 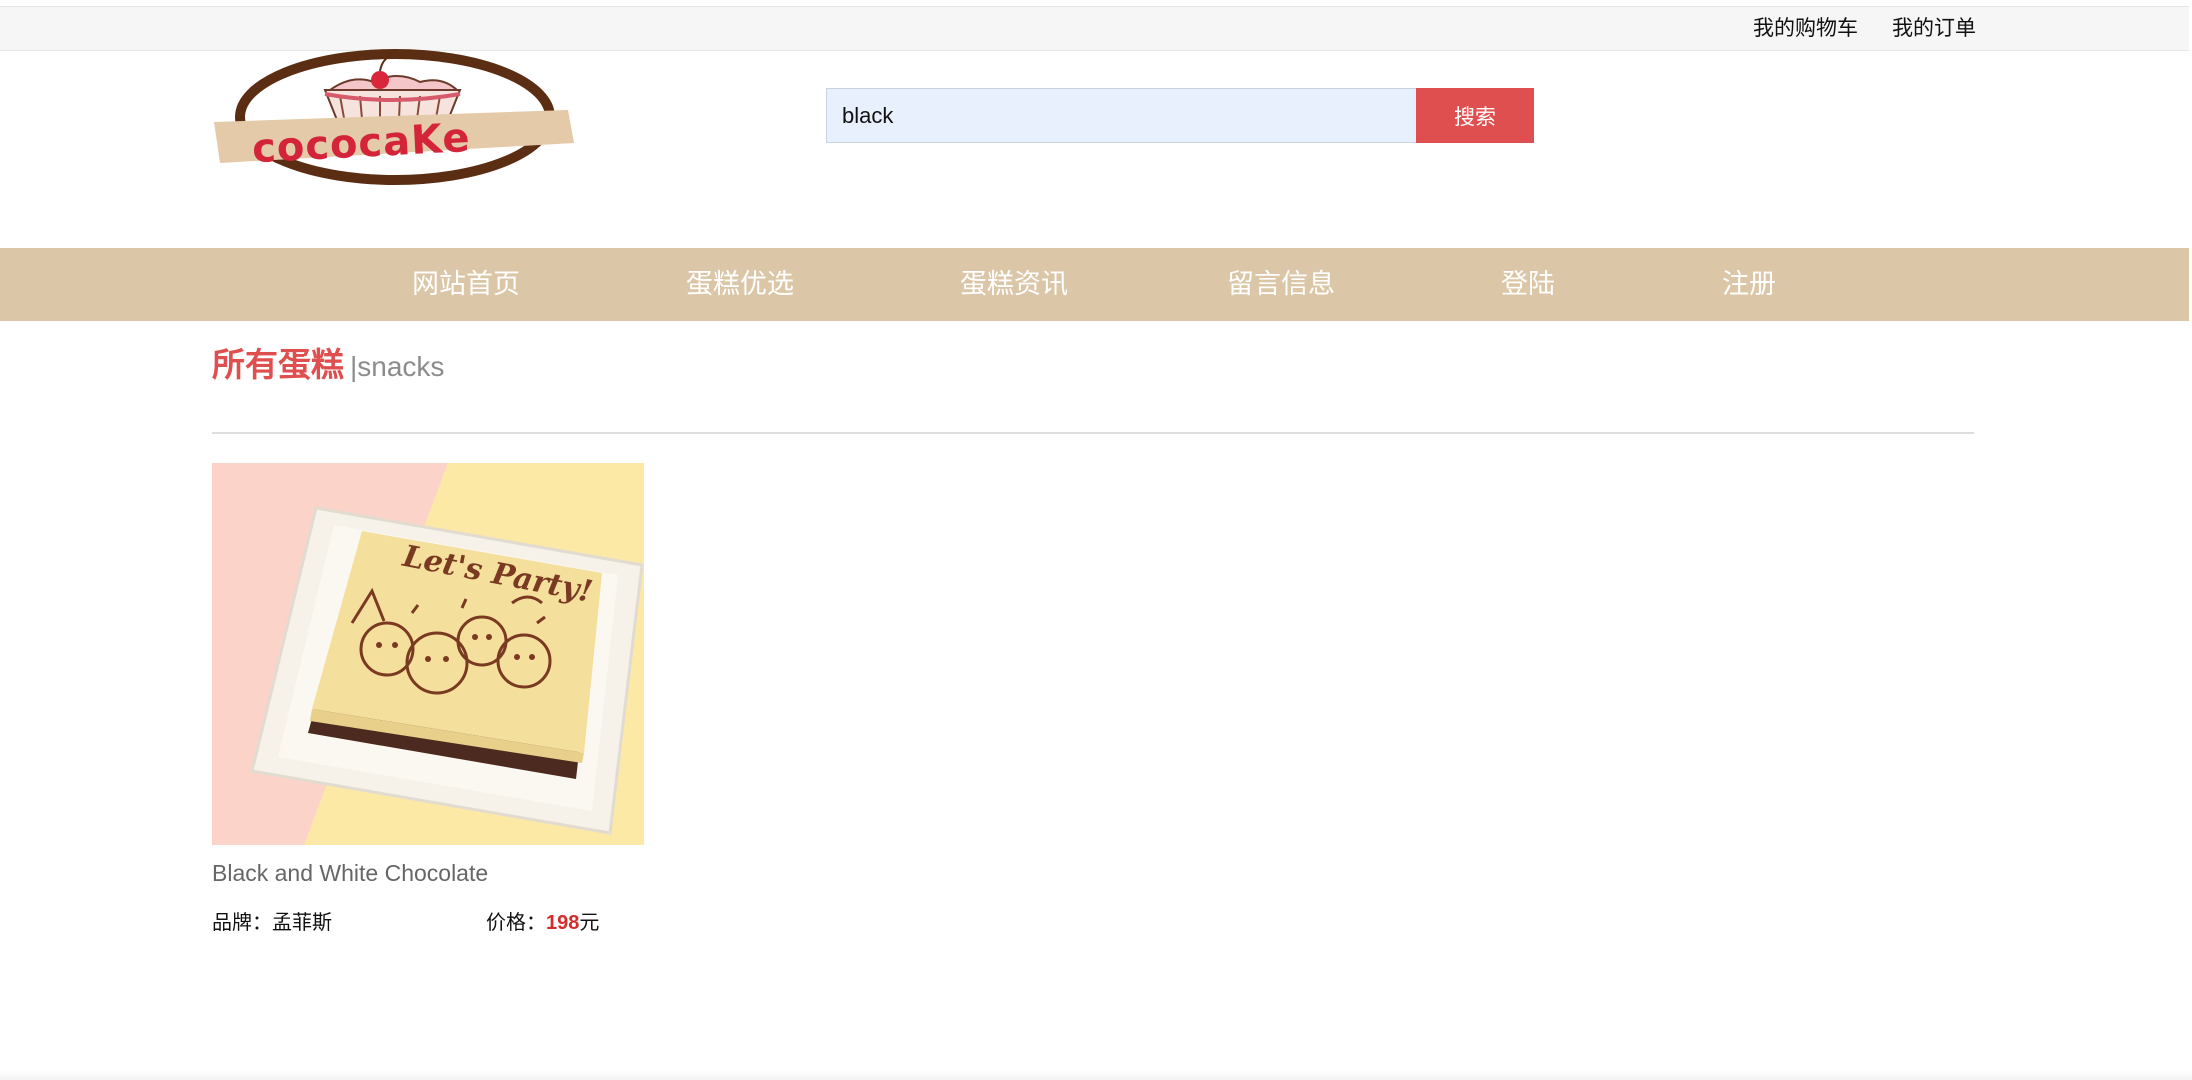 What do you see at coordinates (1096, 1075) in the screenshot?
I see `page-bottom-edge` at bounding box center [1096, 1075].